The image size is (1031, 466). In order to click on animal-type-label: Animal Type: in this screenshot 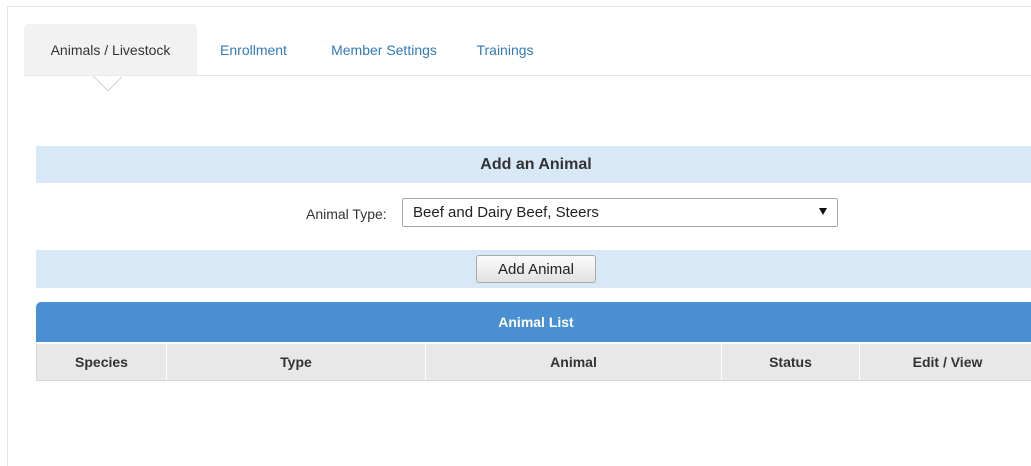, I will do `click(346, 214)`.